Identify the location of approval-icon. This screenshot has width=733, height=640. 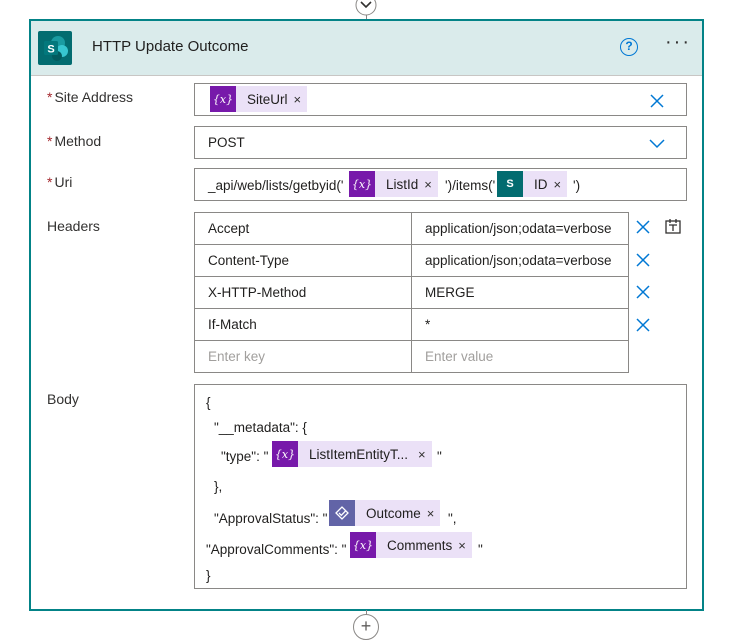
(342, 513).